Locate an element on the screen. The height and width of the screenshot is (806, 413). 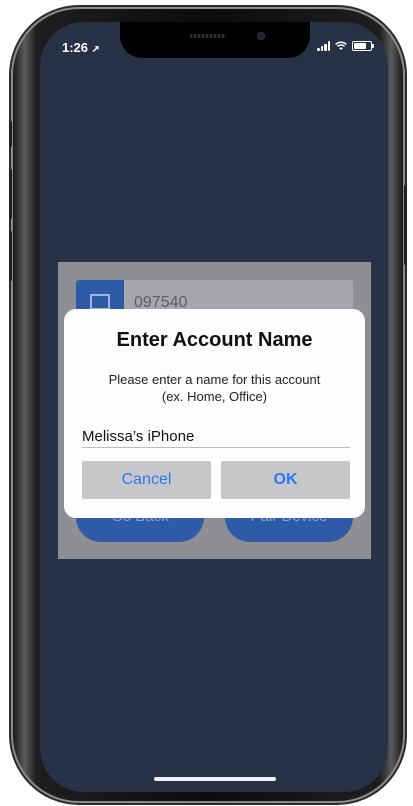
wifi-icon is located at coordinates (341, 46).